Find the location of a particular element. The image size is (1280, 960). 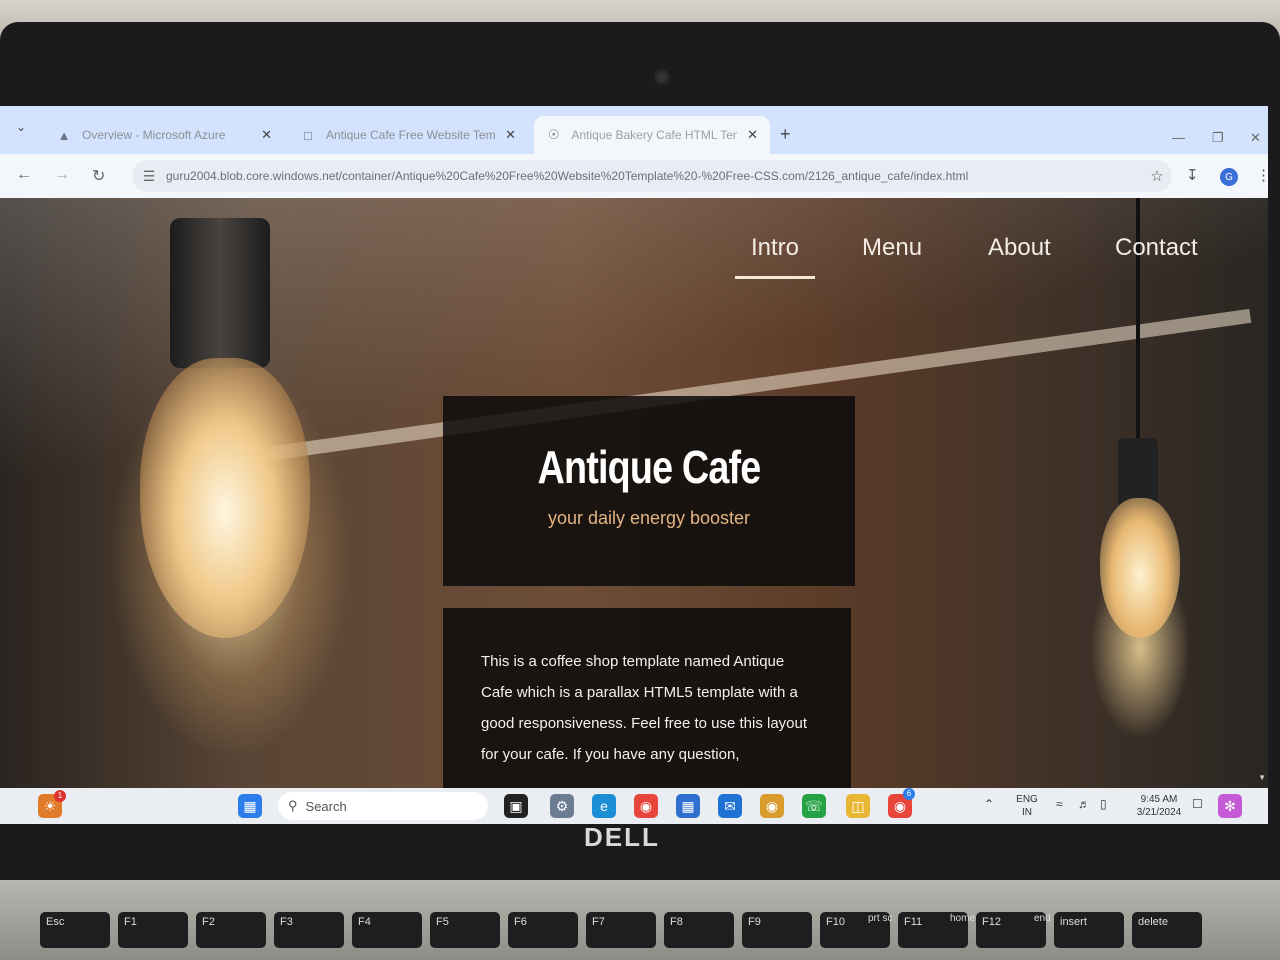

clock: 9:45 AM 3/21/2024 is located at coordinates (1159, 806).